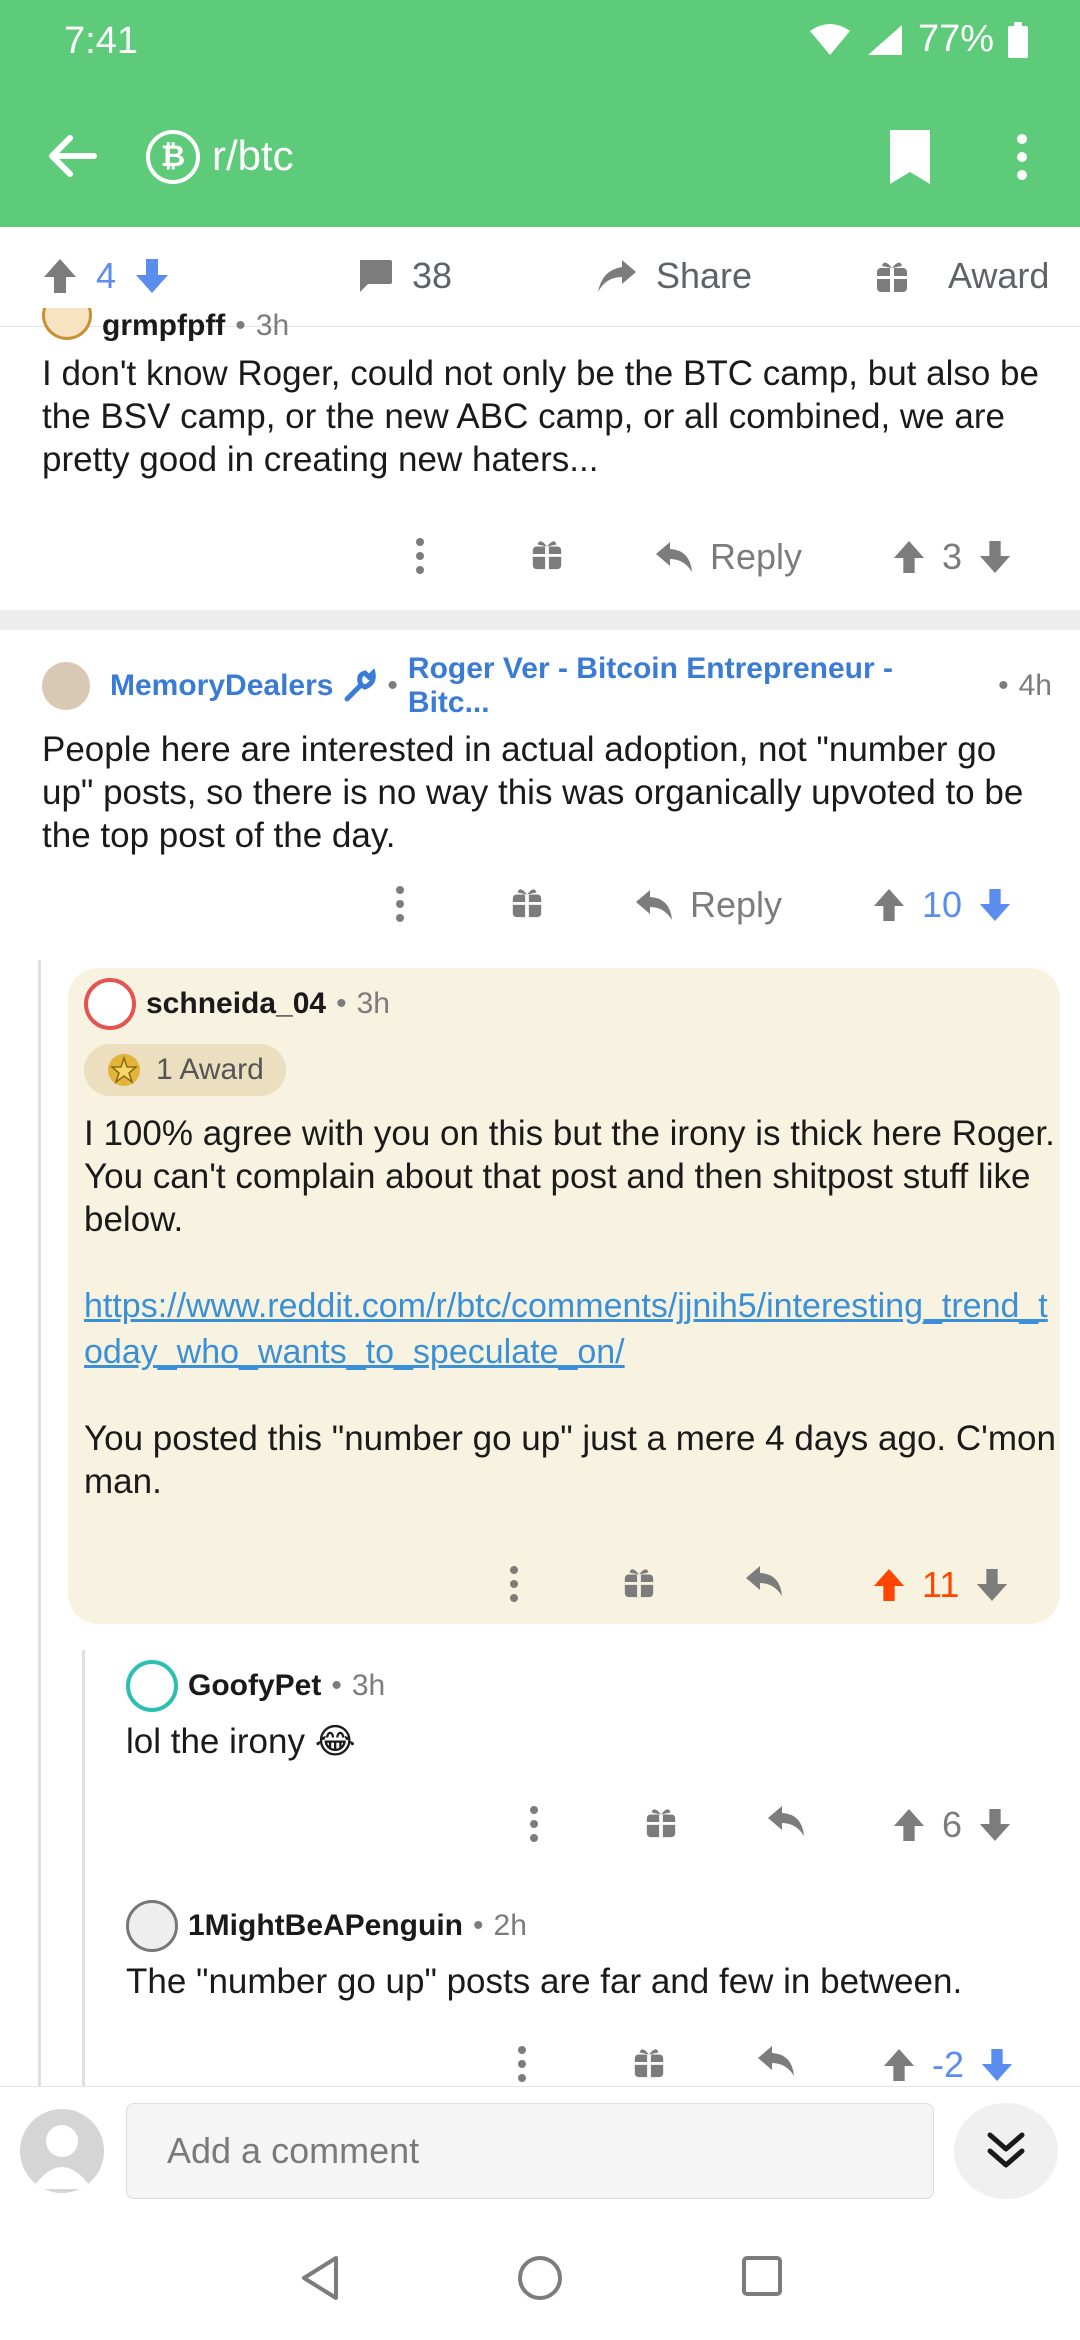 The height and width of the screenshot is (2340, 1080). Describe the element at coordinates (185, 1070) in the screenshot. I see `award-badge: 1 Award` at that location.